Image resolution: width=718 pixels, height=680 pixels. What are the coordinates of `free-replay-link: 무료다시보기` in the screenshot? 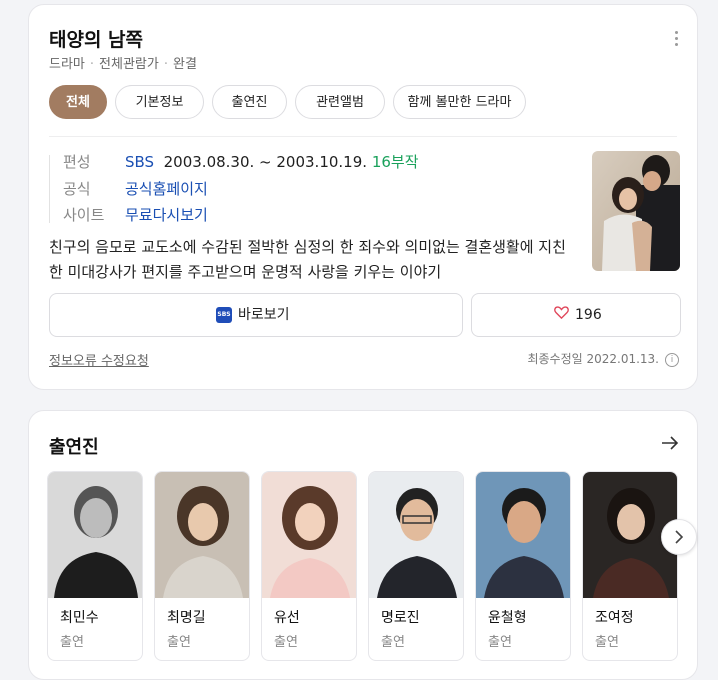 It's located at (166, 215).